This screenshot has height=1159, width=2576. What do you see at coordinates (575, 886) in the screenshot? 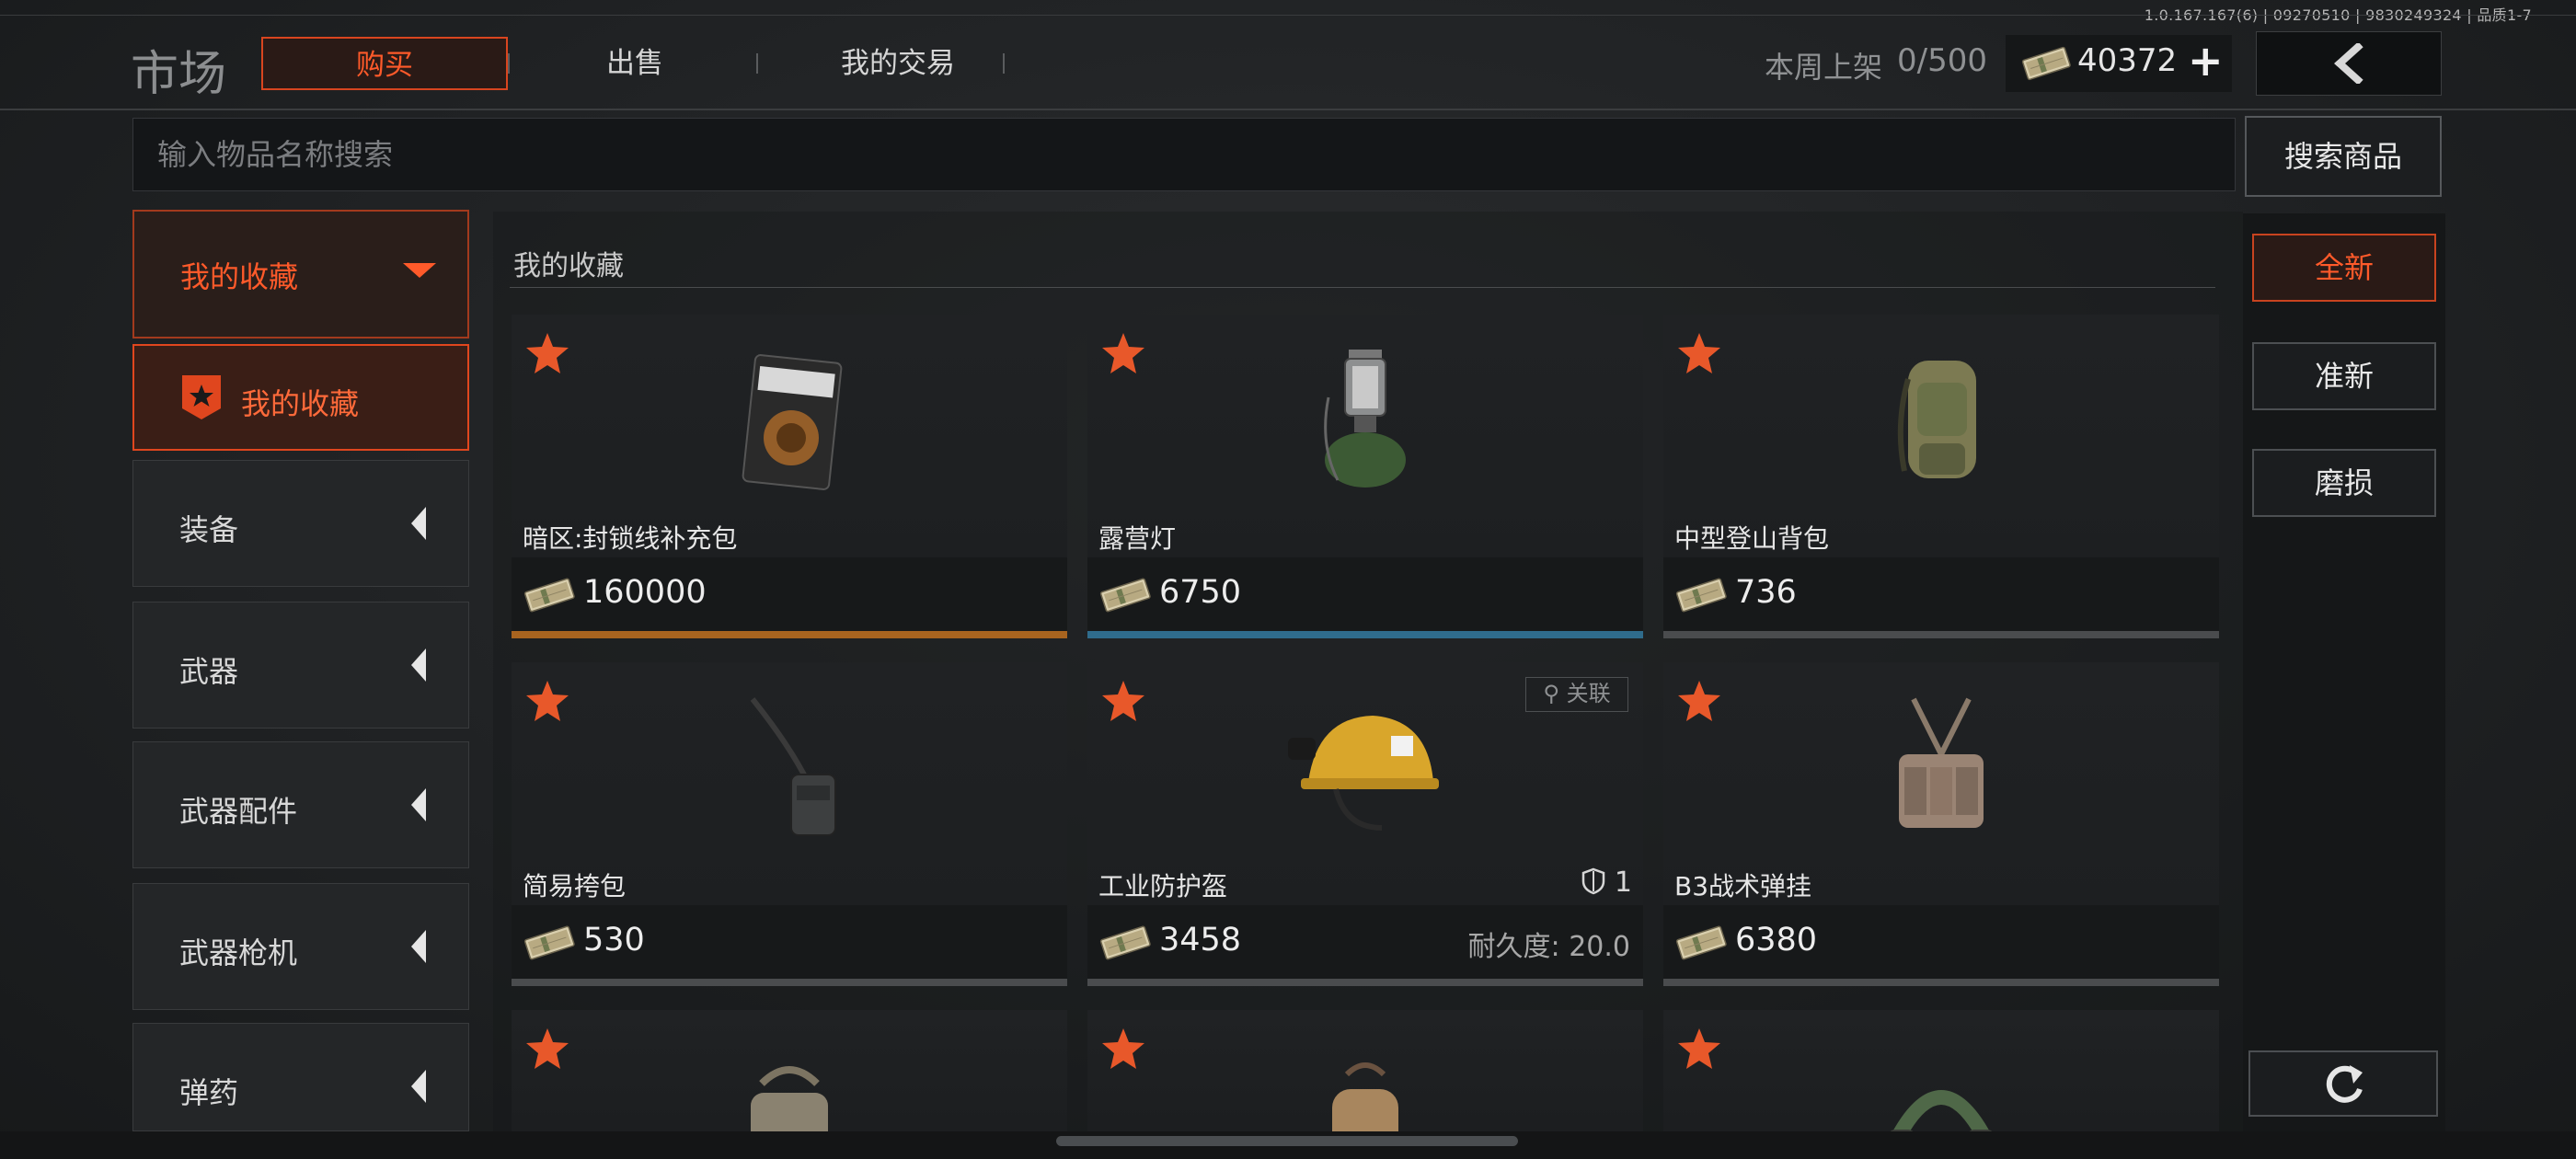
I see `item-name: 简易挎包` at bounding box center [575, 886].